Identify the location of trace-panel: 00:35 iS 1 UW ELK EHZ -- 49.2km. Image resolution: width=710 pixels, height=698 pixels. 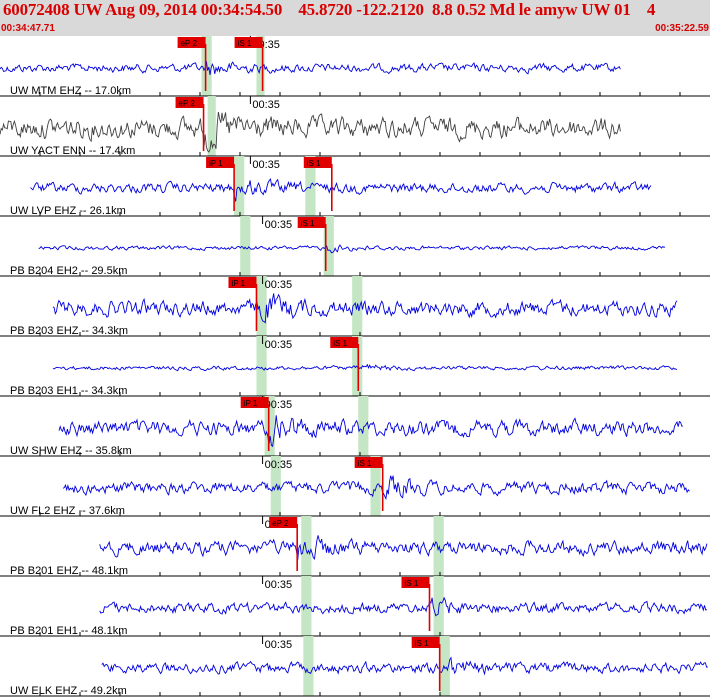
(355, 666).